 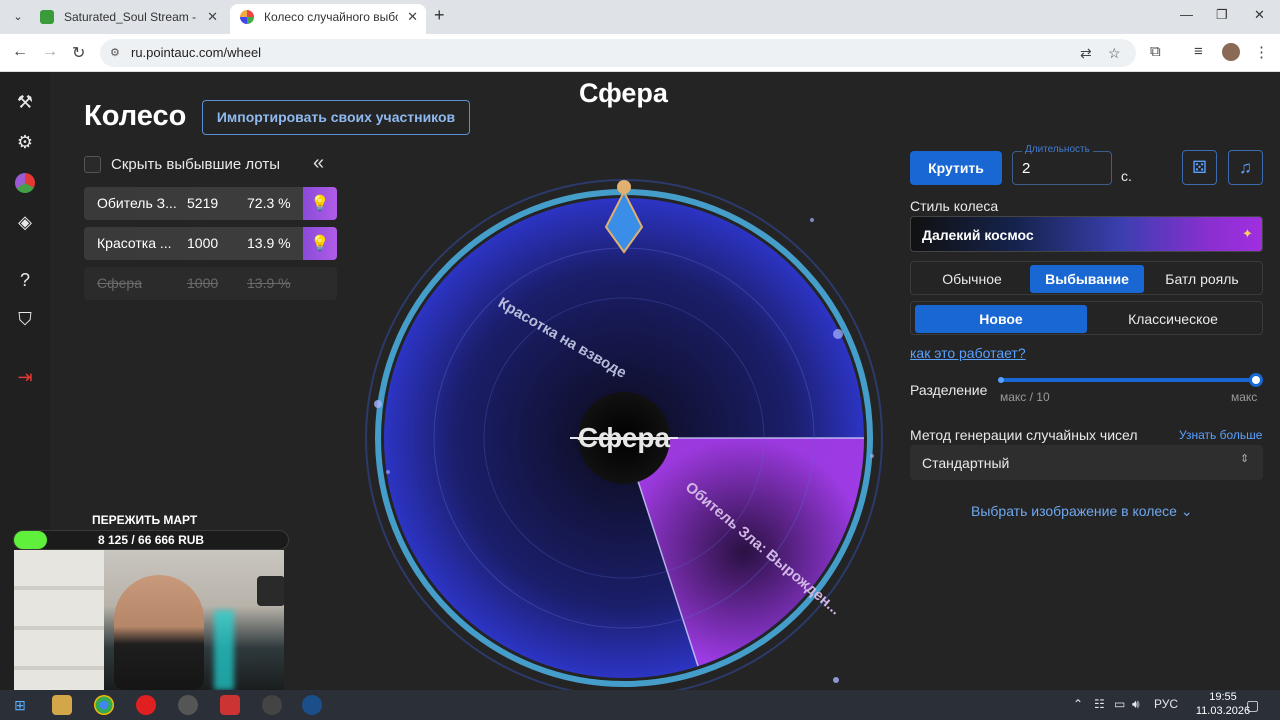 What do you see at coordinates (1231, 52) in the screenshot?
I see `profile-avatar` at bounding box center [1231, 52].